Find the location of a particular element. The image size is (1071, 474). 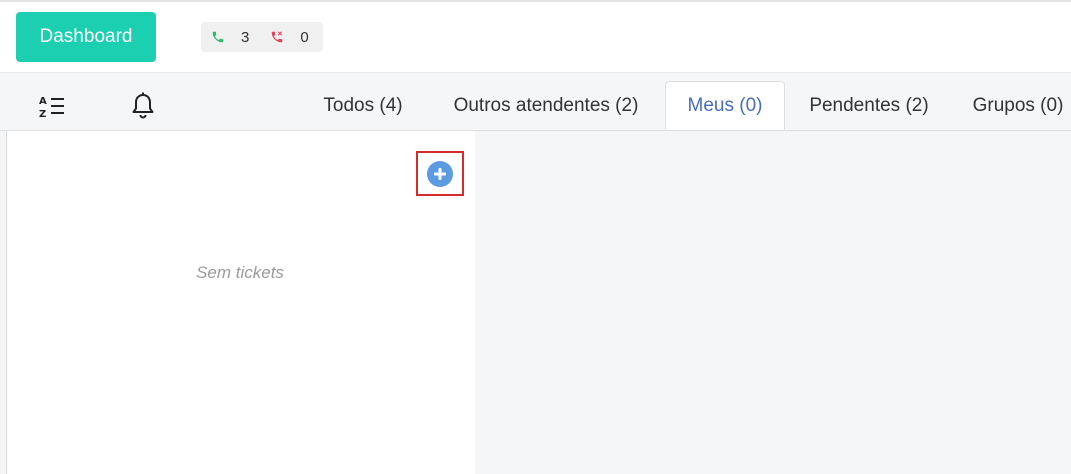

bell-icon is located at coordinates (143, 106).